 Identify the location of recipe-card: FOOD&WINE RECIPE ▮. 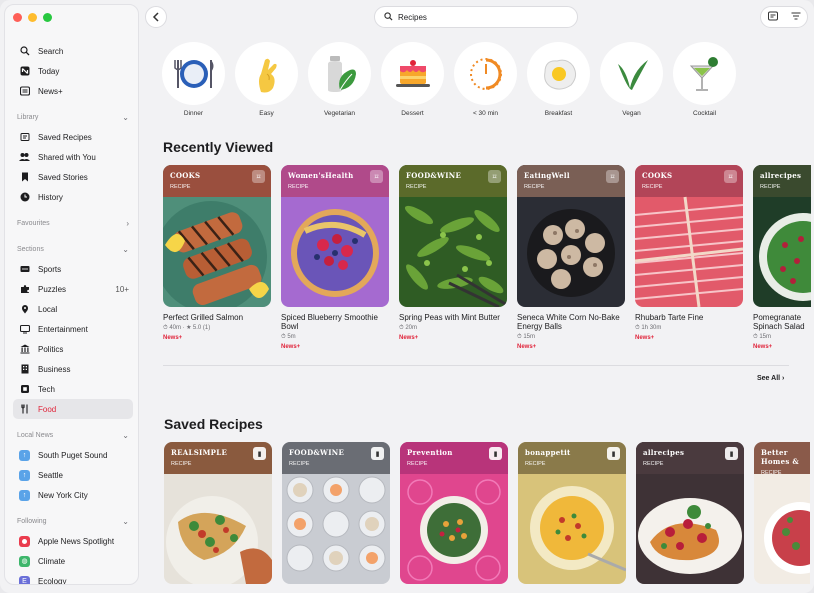
(336, 513).